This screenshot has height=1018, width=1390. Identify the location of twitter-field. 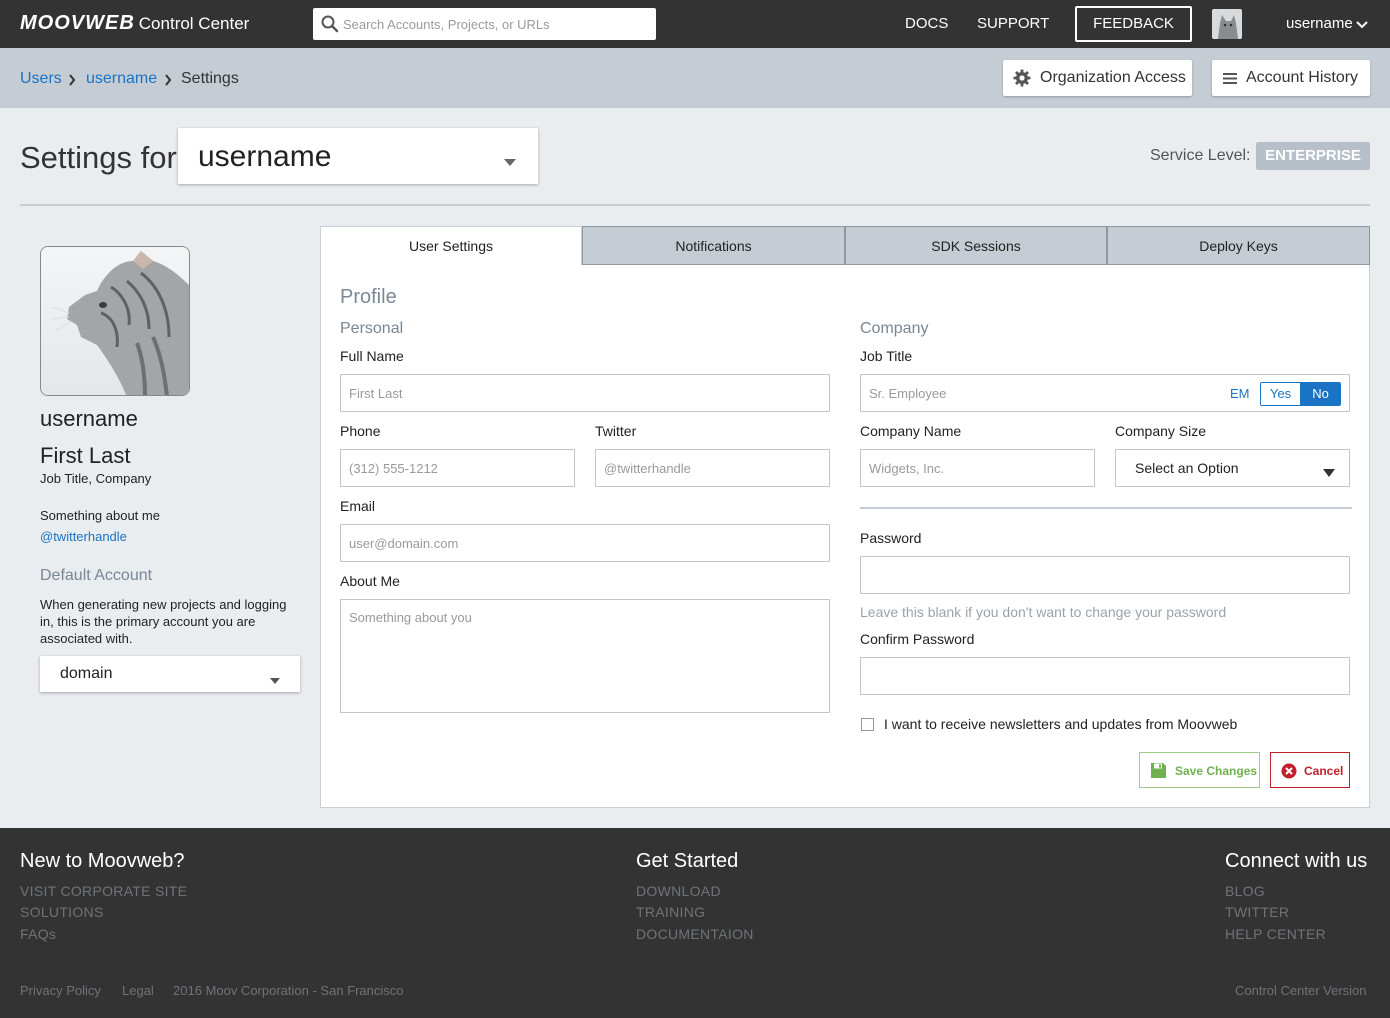
(712, 468).